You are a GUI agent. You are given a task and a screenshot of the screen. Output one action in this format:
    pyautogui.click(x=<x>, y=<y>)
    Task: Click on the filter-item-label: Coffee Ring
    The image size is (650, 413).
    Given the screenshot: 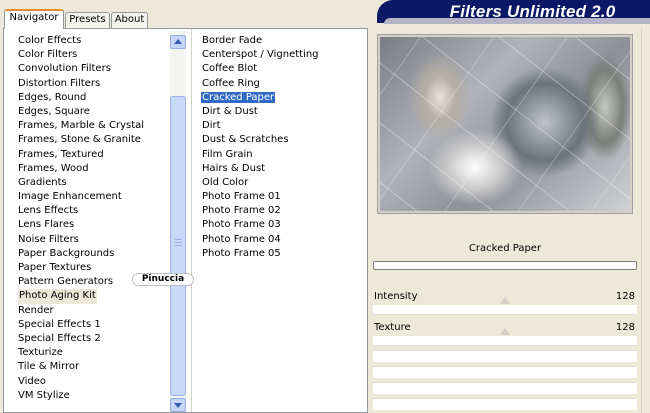 What is the action you would take?
    pyautogui.click(x=231, y=83)
    